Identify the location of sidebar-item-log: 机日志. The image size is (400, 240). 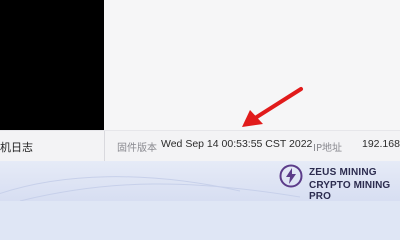
(16, 147).